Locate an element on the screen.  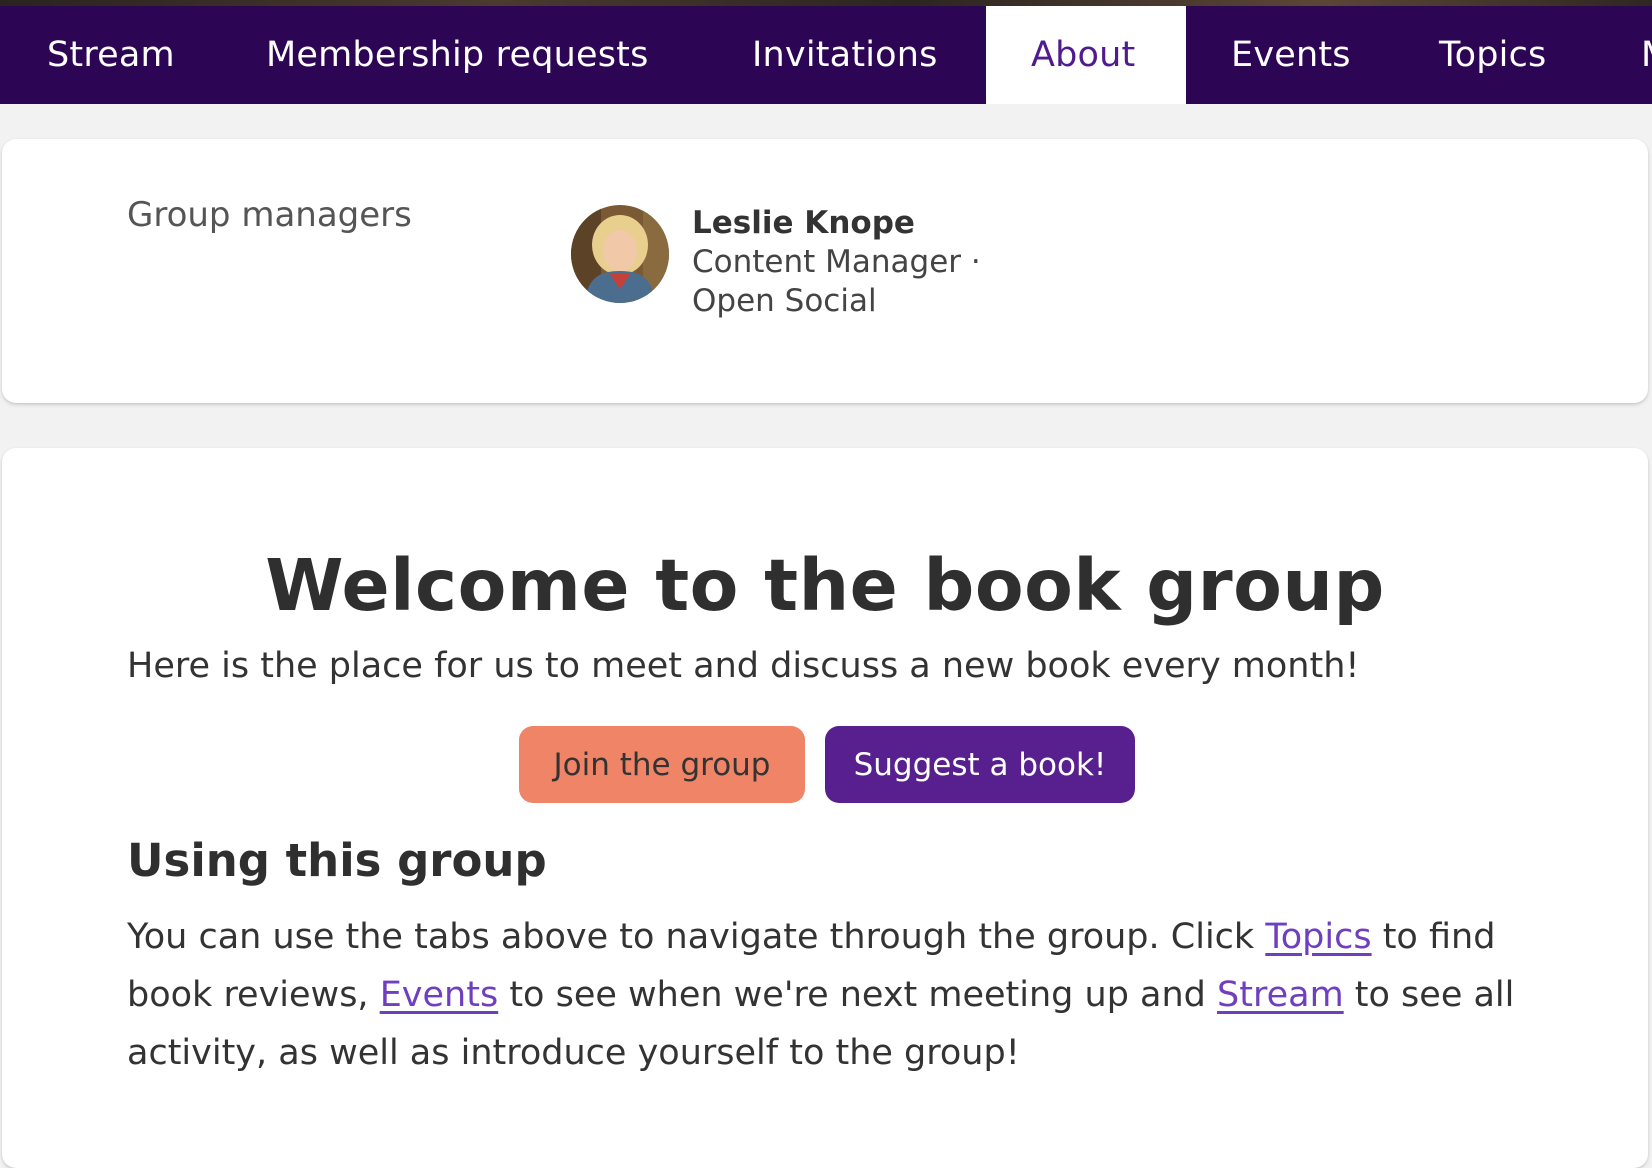
welcome-title: Welcome to the book group is located at coordinates (825, 585).